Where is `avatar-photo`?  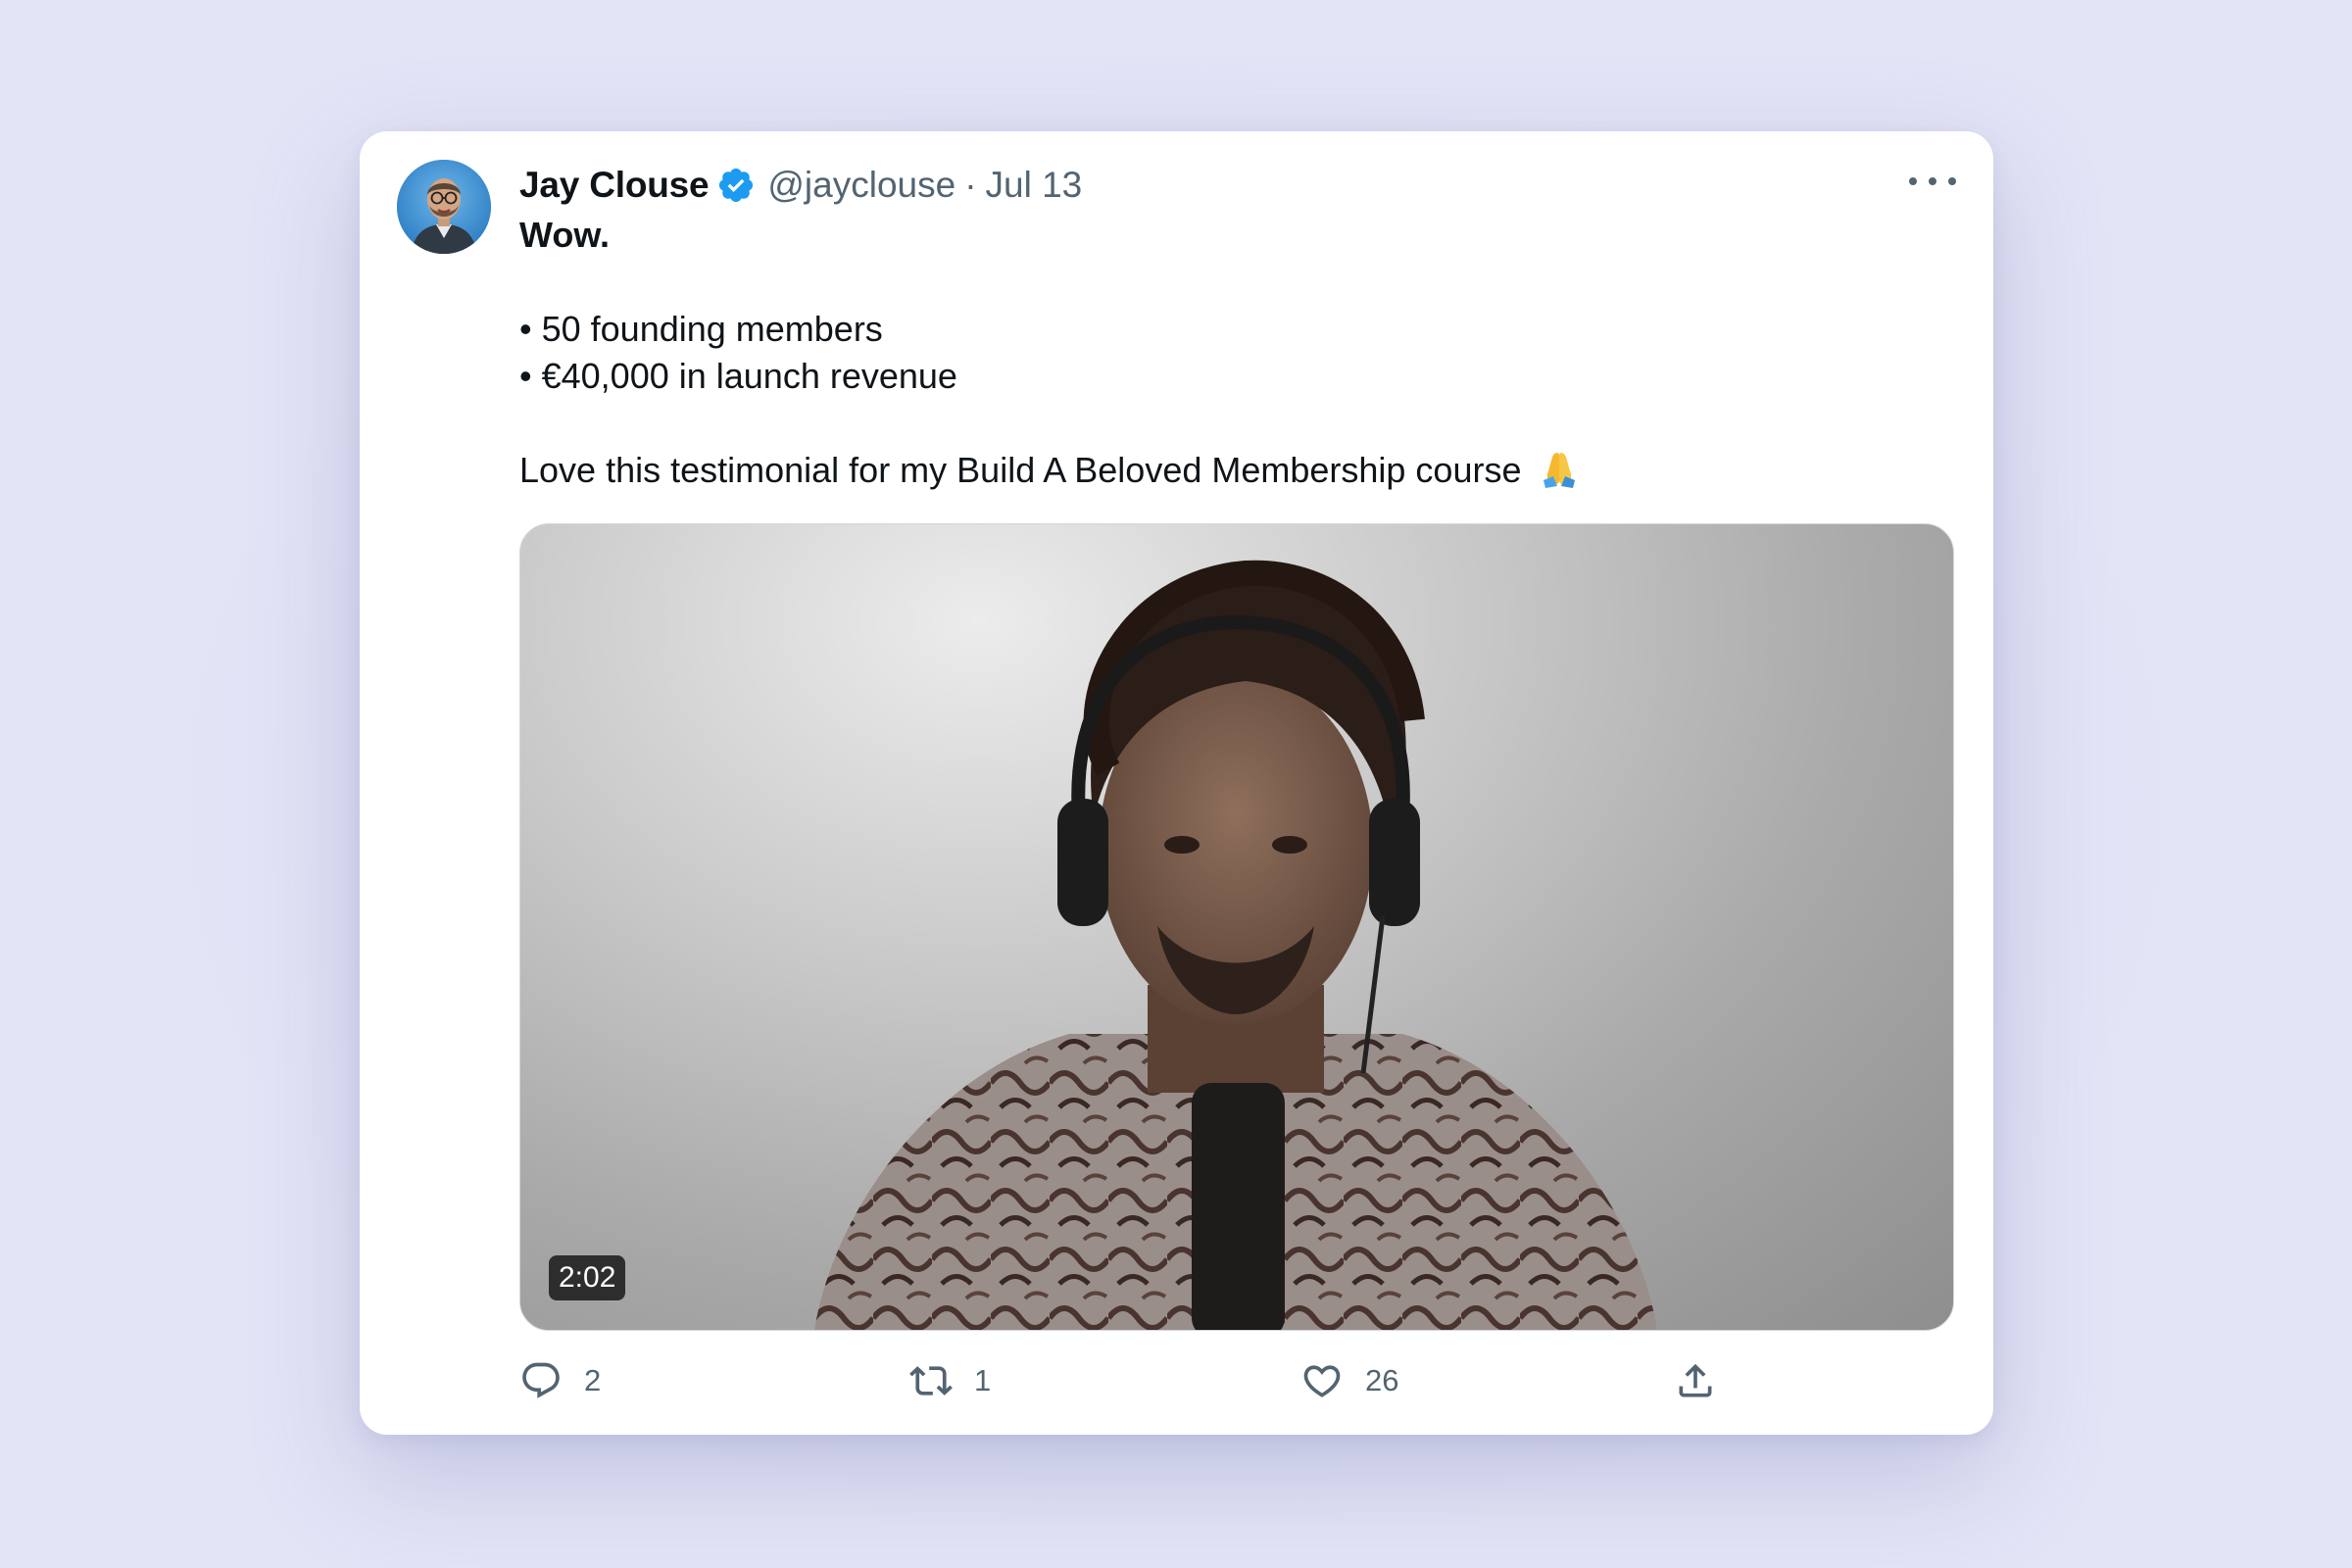
avatar-photo is located at coordinates (444, 207).